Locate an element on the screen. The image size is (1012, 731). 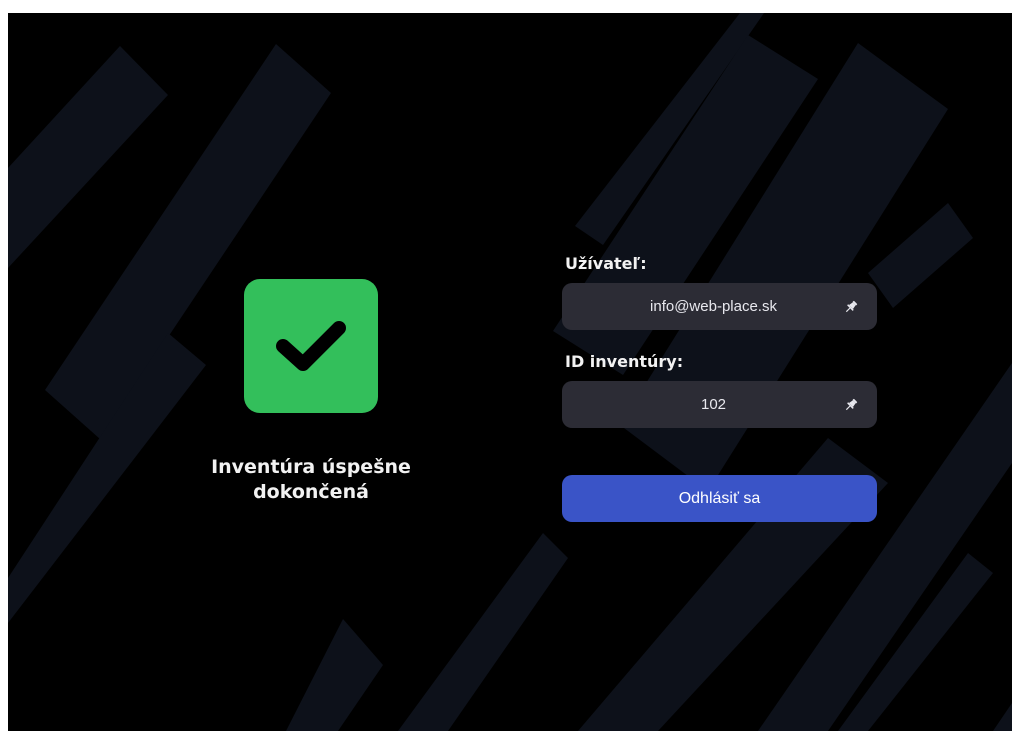
user-field: info@web-place.sk is located at coordinates (719, 306).